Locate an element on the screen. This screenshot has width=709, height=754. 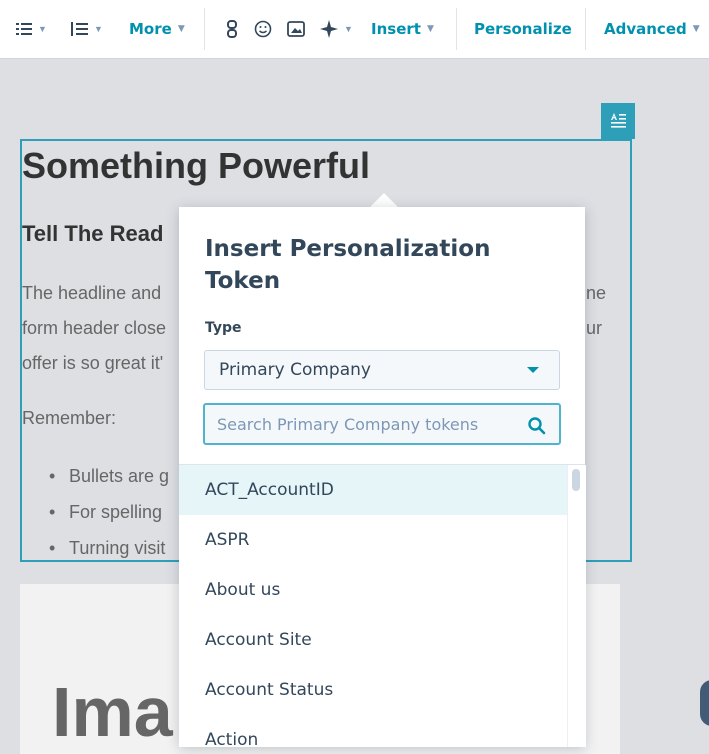
subheading: Tell The Read is located at coordinates (92, 234).